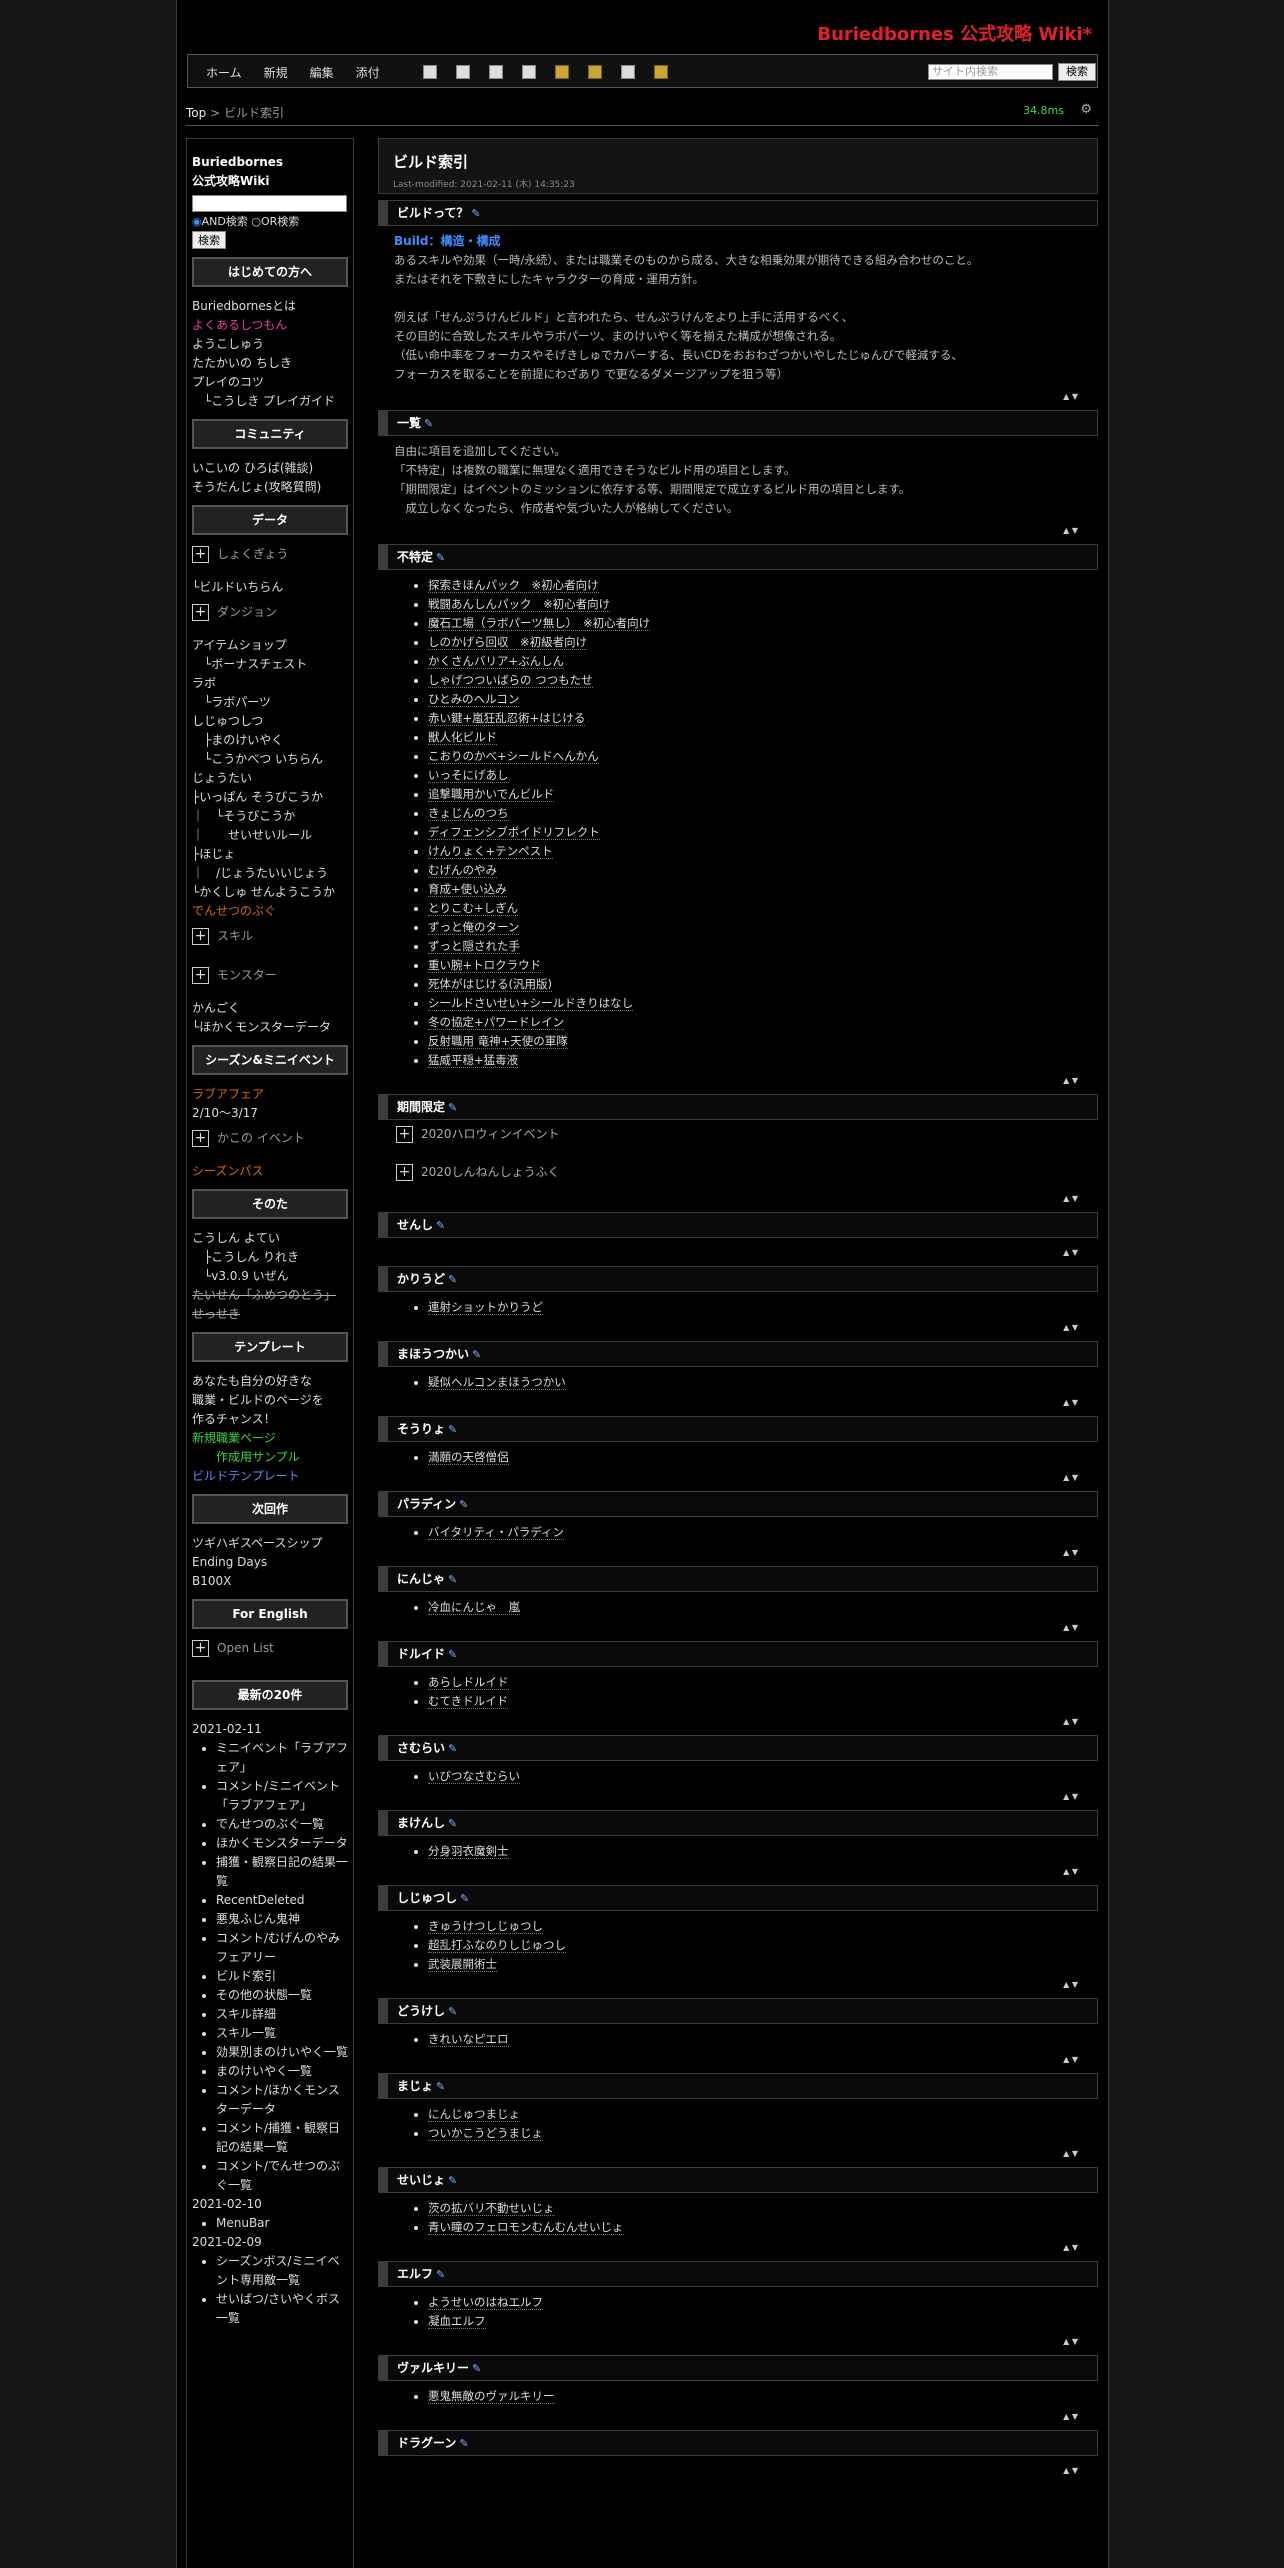 This screenshot has height=2568, width=1284. Describe the element at coordinates (368, 73) in the screenshot. I see `nav-attach-link: 添付` at that location.